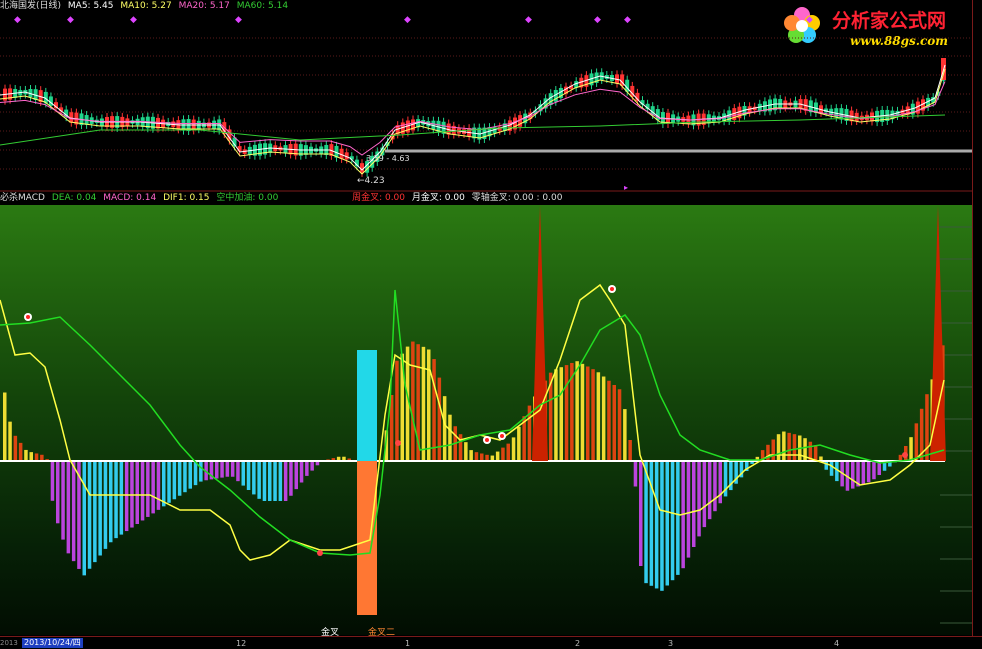 This screenshot has width=982, height=649. What do you see at coordinates (367, 405) in the screenshot?
I see `golden-cross-bar-top` at bounding box center [367, 405].